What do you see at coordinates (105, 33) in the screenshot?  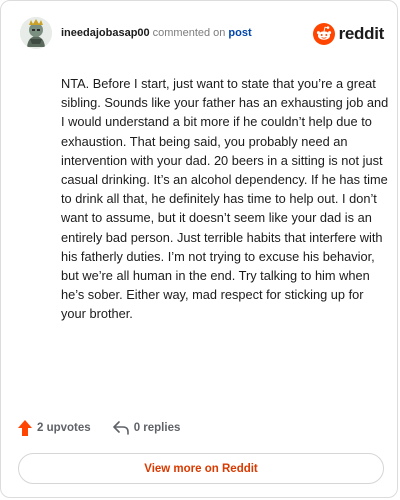 I see `username-link: ineedajobasap00` at bounding box center [105, 33].